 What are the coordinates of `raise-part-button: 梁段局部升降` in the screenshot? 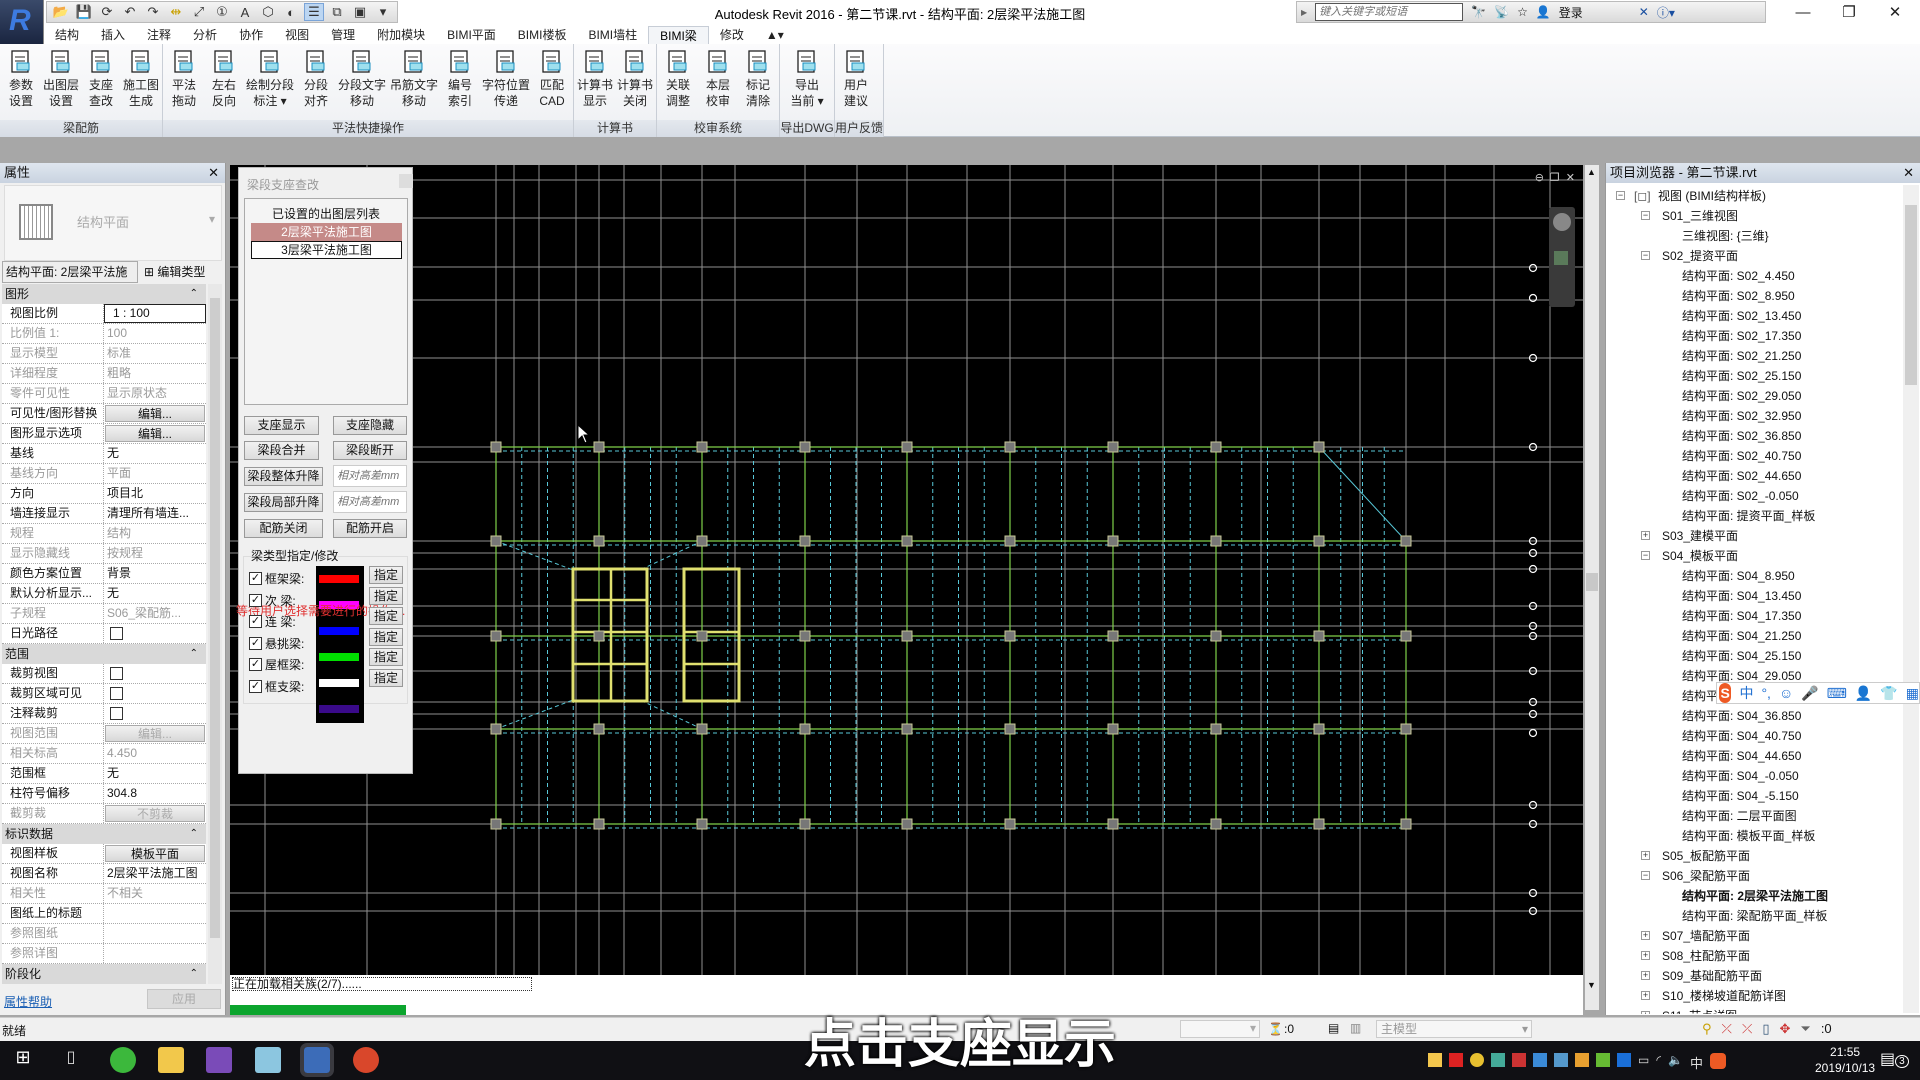 It's located at (283, 502).